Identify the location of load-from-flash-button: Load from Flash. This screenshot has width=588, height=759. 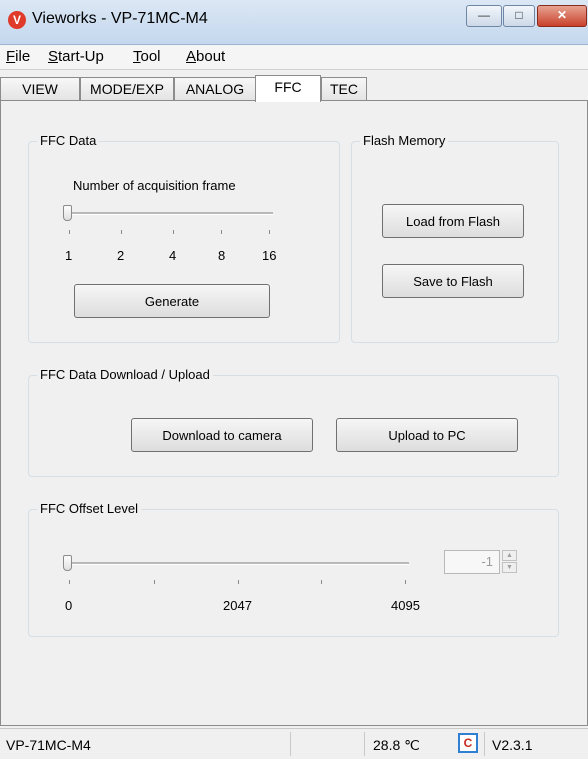
(453, 221).